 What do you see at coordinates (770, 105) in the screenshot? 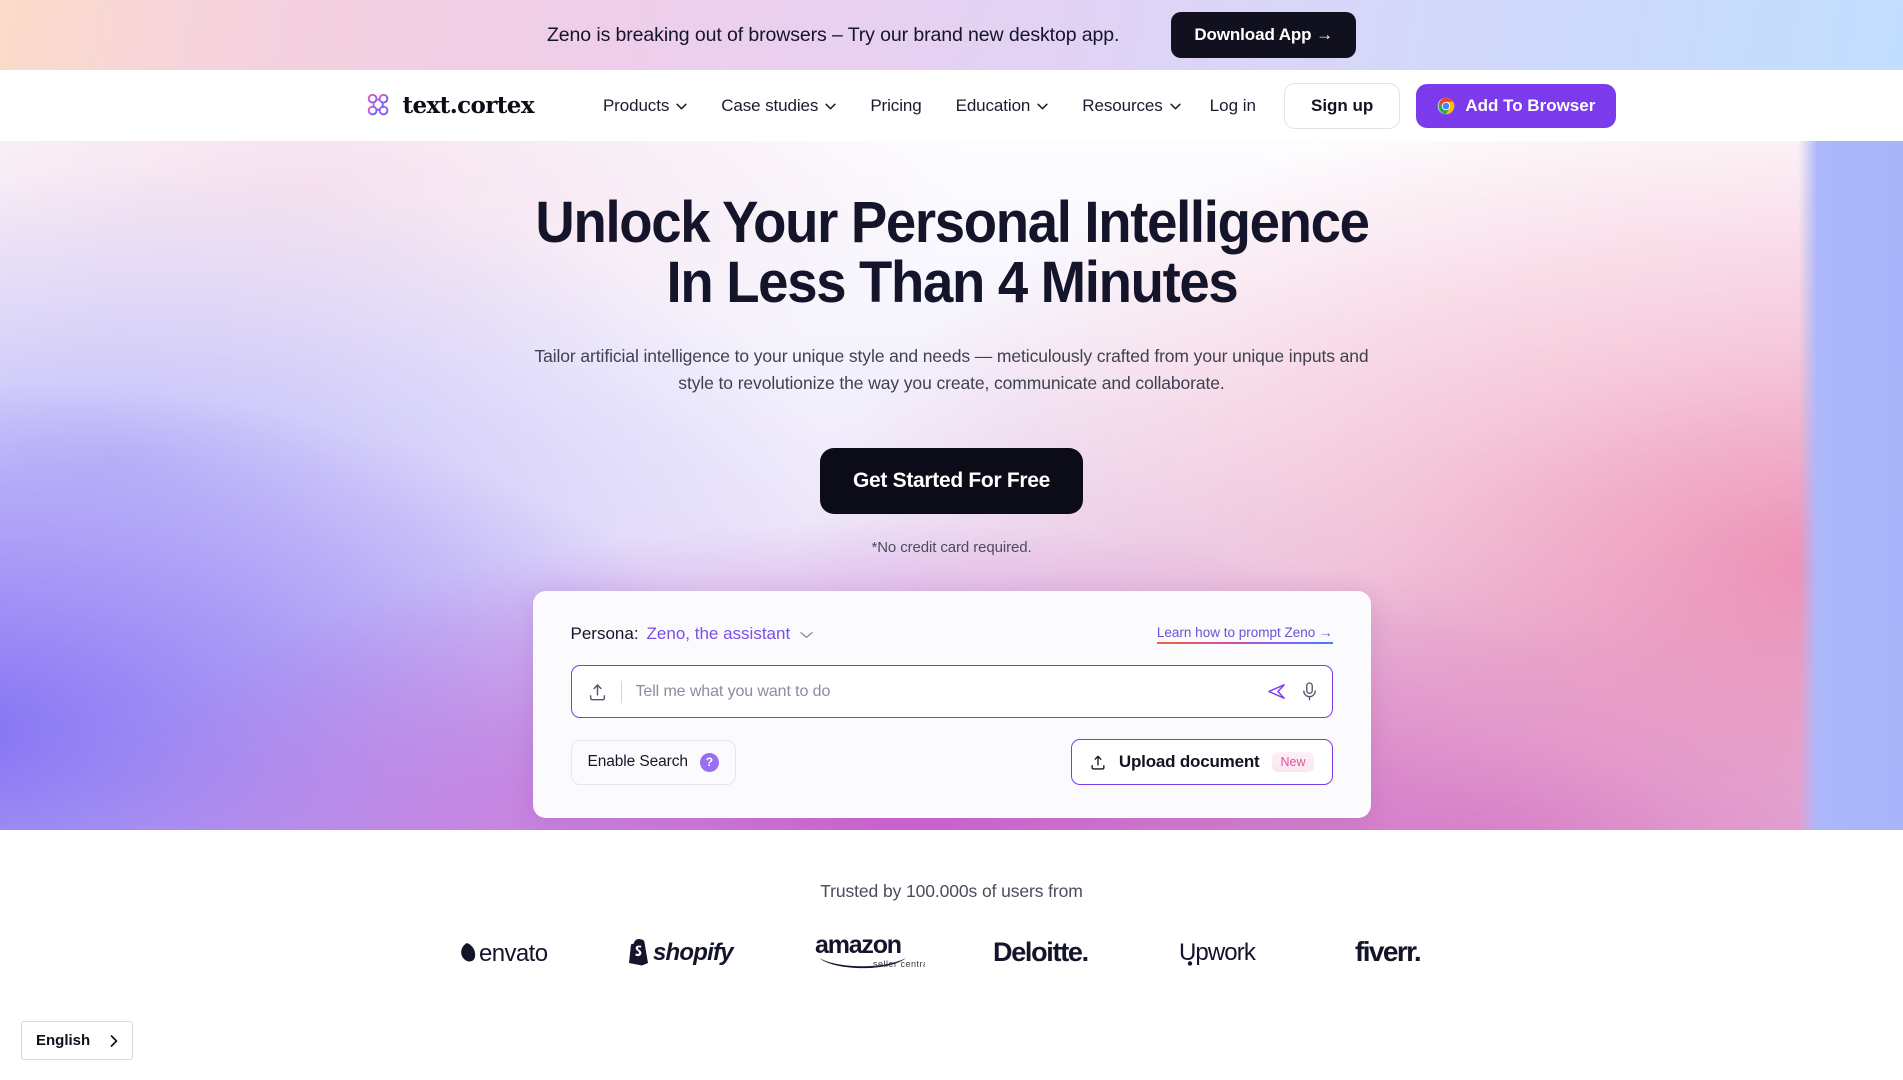
I see `nav-item-label: Case studies` at bounding box center [770, 105].